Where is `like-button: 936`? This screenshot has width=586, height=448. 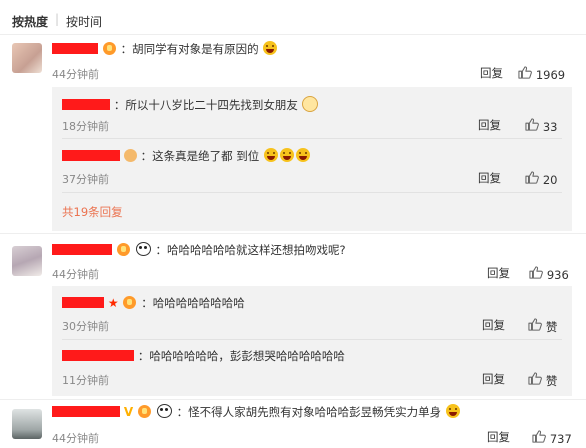
like-button: 936 is located at coordinates (549, 274).